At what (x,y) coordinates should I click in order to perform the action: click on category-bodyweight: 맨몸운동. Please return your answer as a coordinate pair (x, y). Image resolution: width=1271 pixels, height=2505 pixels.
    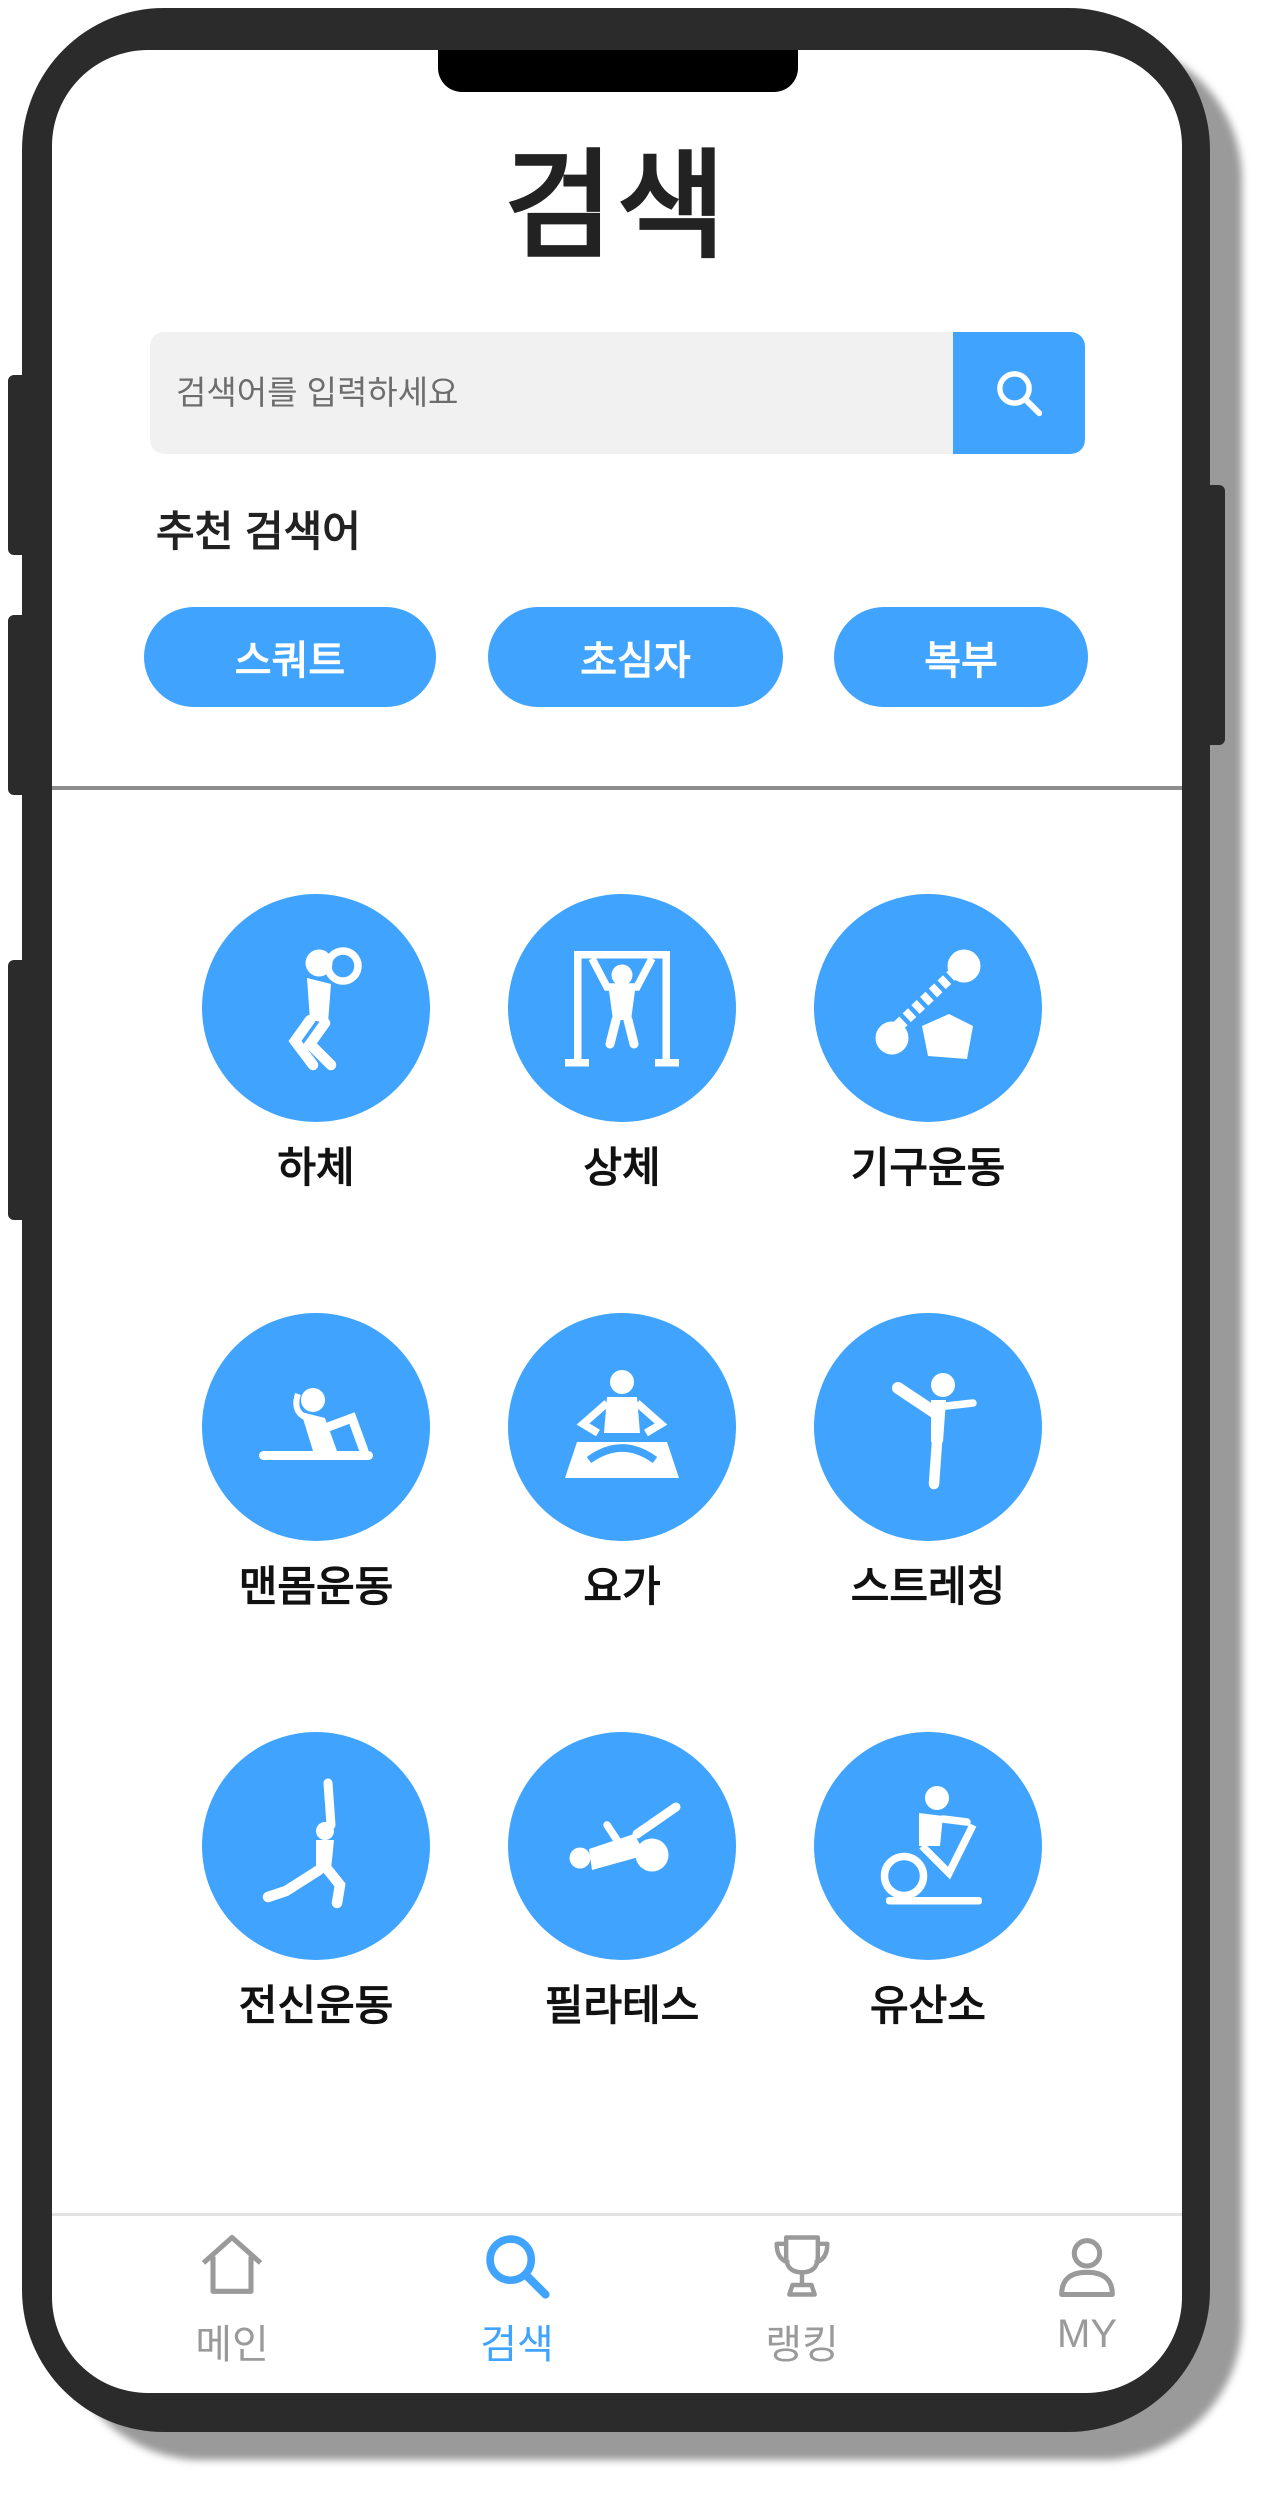
    Looking at the image, I should click on (316, 1463).